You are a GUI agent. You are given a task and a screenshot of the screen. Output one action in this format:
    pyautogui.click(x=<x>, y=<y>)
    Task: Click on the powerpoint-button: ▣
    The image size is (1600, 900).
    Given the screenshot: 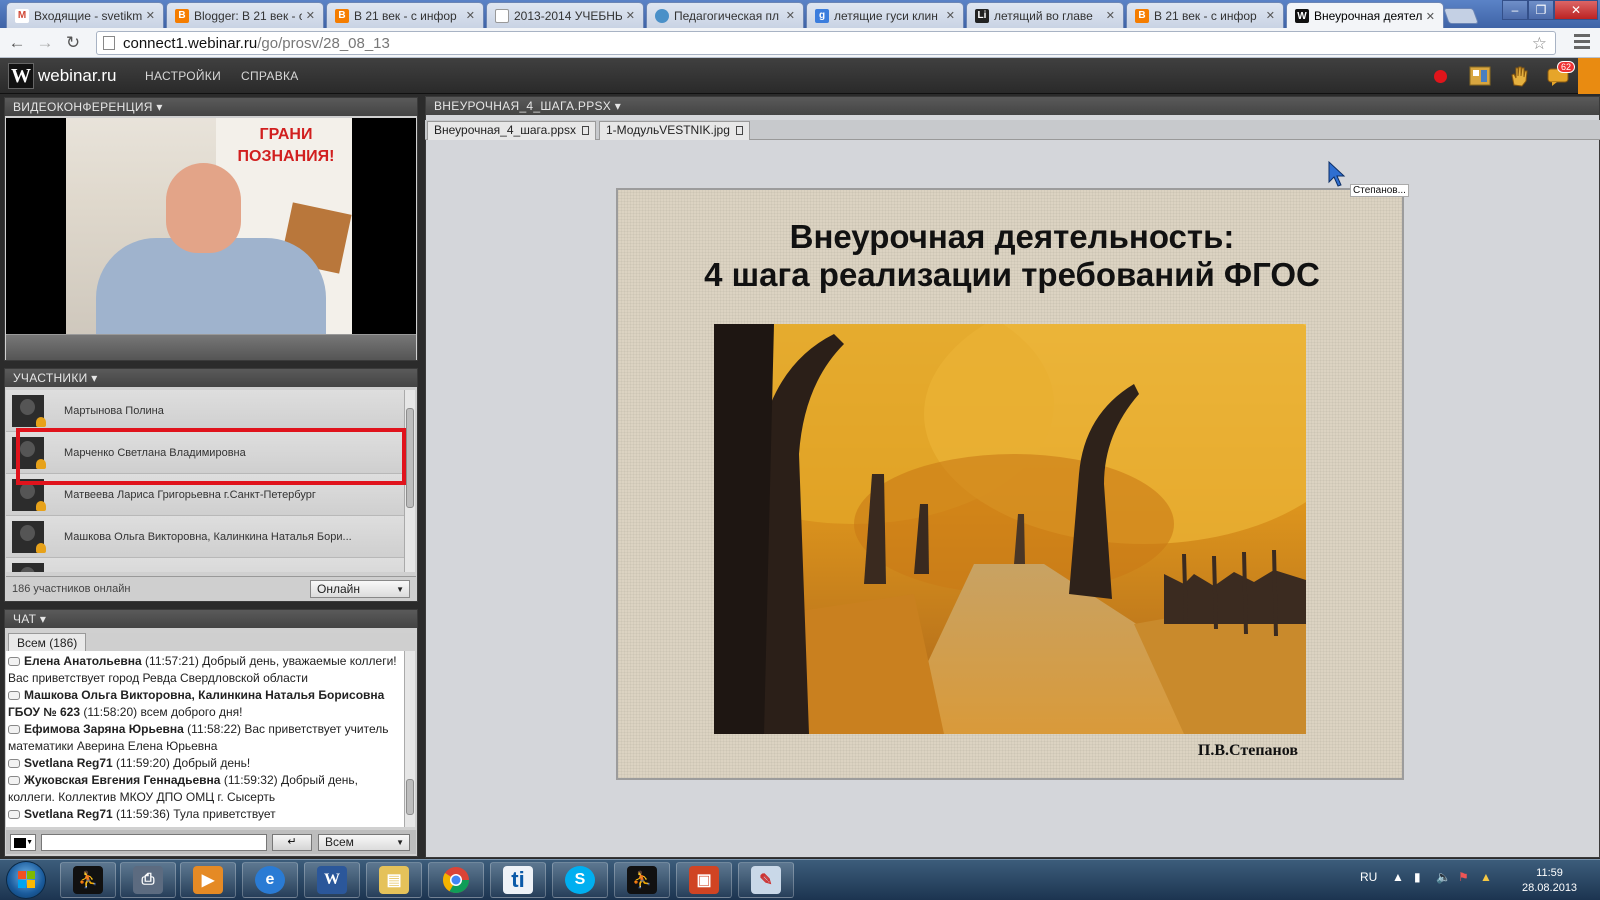 What is the action you would take?
    pyautogui.click(x=704, y=880)
    